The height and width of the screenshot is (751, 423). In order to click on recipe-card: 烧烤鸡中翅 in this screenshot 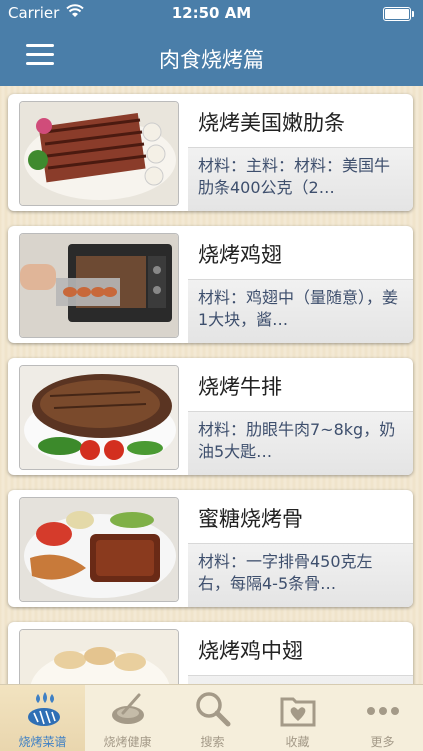, I will do `click(210, 653)`.